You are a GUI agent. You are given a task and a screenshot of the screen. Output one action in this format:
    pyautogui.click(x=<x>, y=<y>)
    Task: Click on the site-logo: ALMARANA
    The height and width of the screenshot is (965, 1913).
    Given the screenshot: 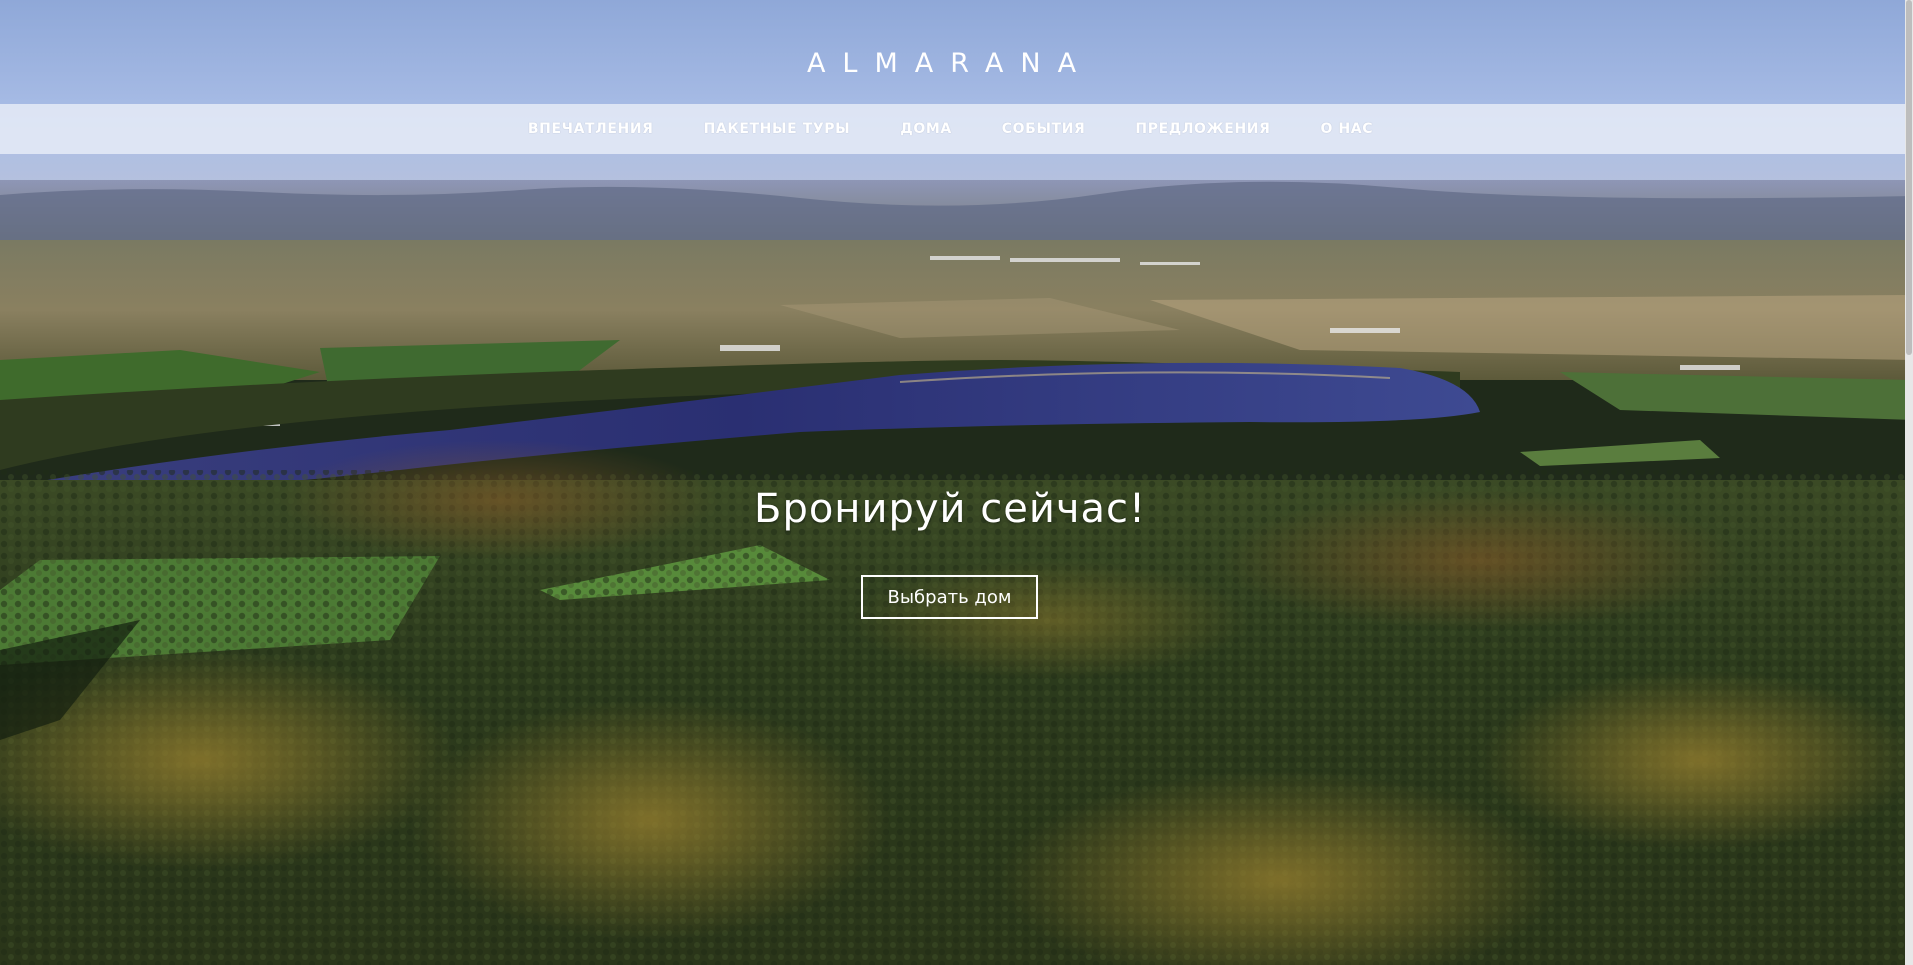 What is the action you would take?
    pyautogui.click(x=950, y=63)
    